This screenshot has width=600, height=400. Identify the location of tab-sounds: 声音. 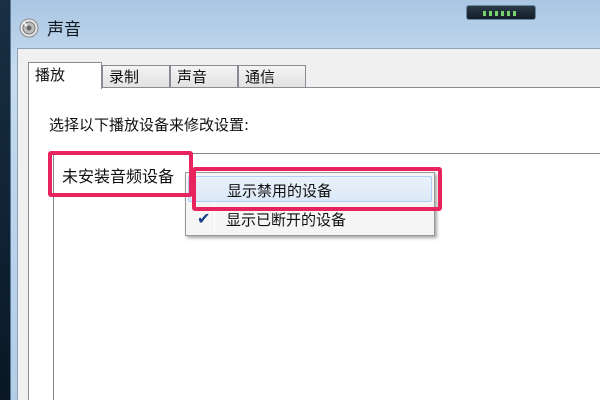
(204, 76).